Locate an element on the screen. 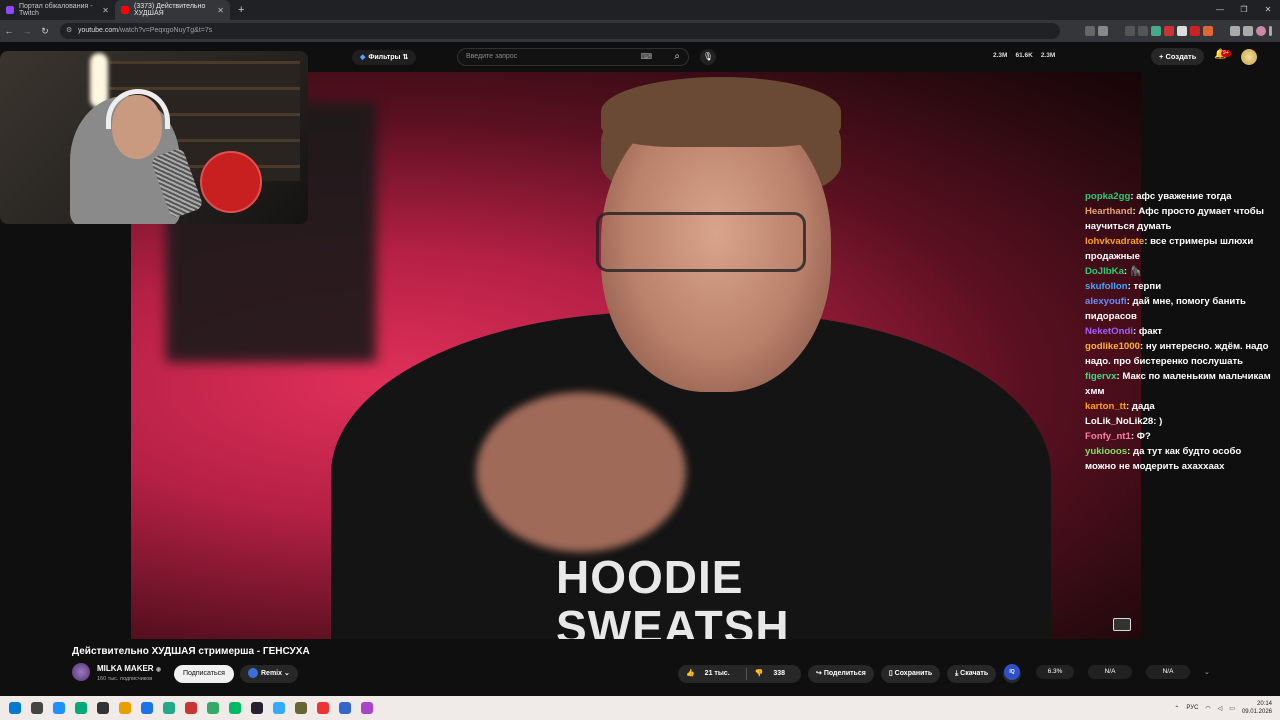 This screenshot has height=720, width=1280. chat-username: DoJIbKa is located at coordinates (1104, 271).